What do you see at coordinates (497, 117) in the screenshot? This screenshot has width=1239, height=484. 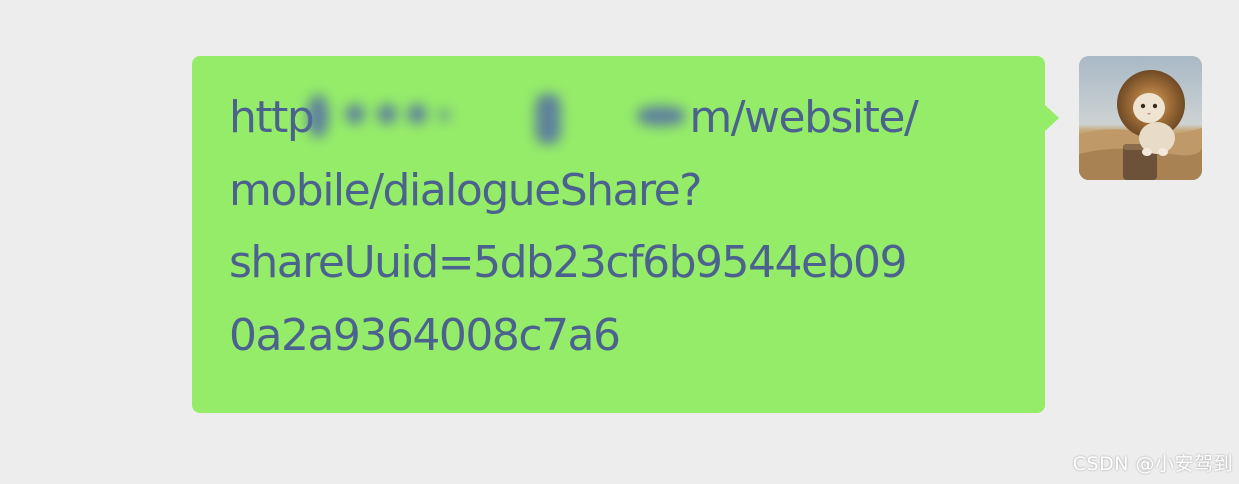 I see `redacted-url-segment` at bounding box center [497, 117].